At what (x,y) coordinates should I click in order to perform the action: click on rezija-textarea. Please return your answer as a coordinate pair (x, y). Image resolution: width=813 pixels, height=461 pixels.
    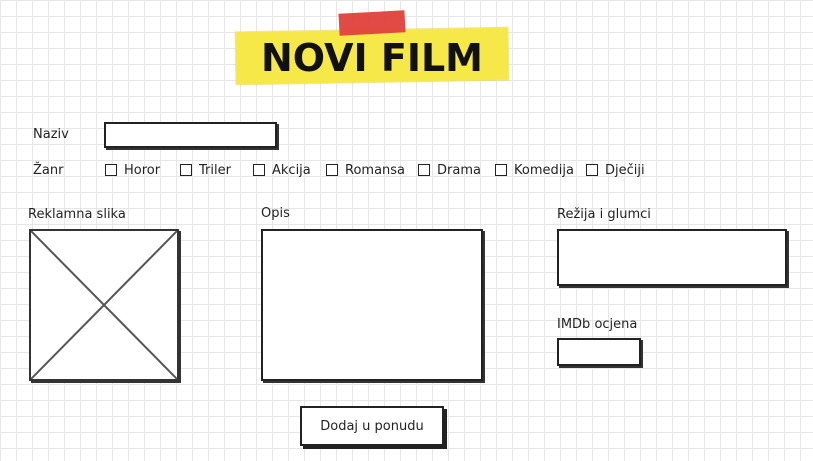
    Looking at the image, I should click on (672, 257).